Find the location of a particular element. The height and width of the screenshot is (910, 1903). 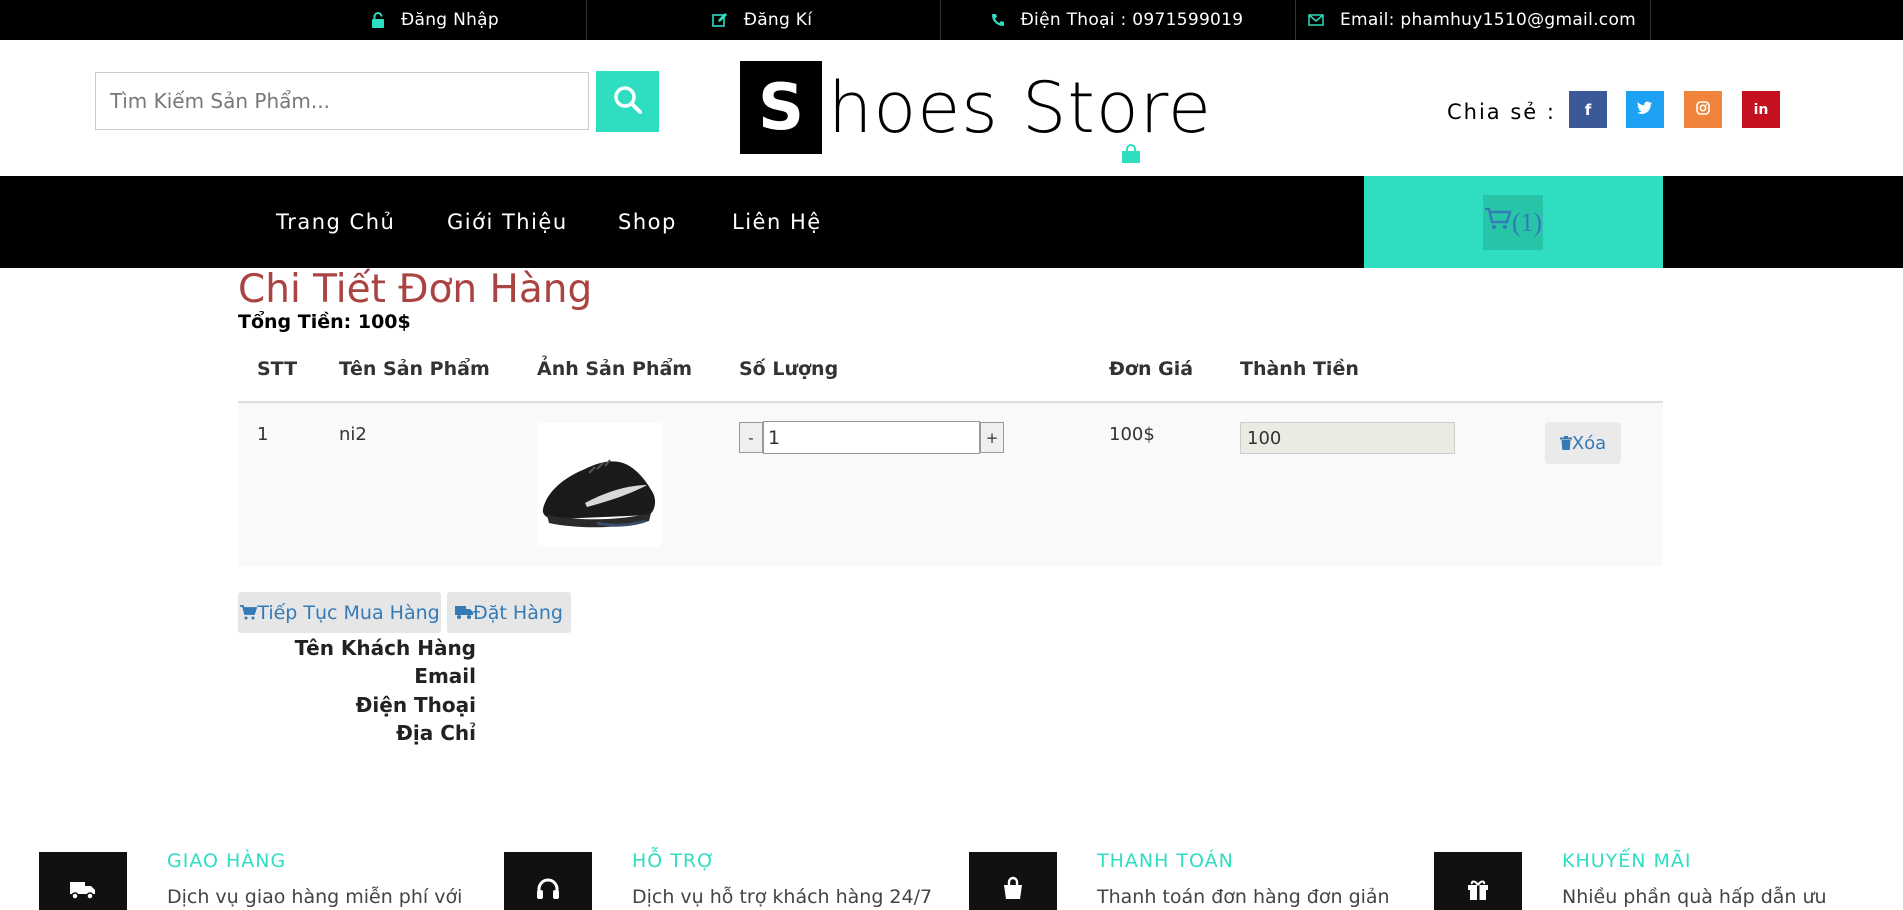

column-header-quantity: Số Lượng is located at coordinates (789, 369).